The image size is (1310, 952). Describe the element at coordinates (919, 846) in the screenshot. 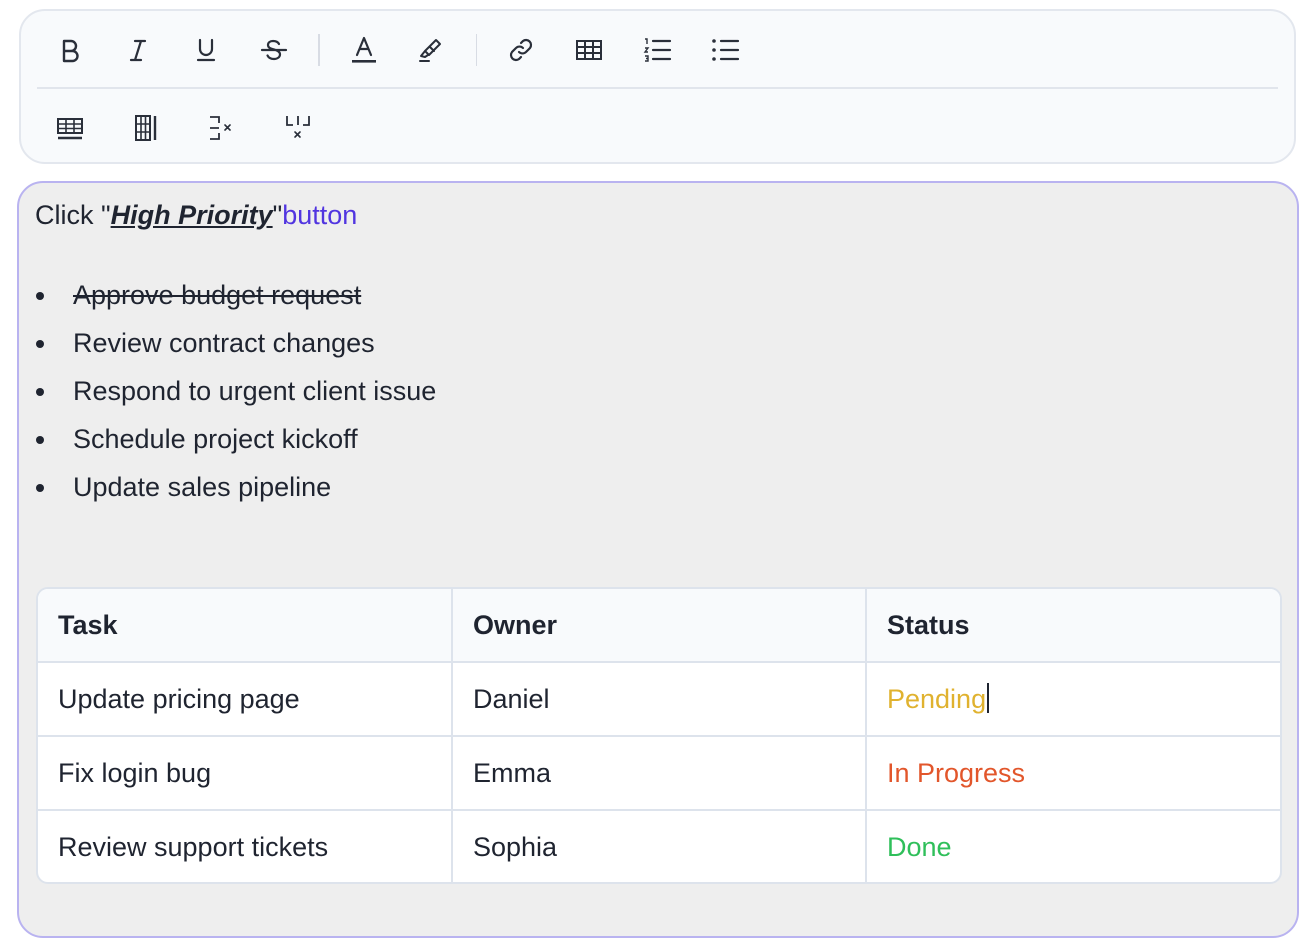

I see `status-text-done: Done` at that location.